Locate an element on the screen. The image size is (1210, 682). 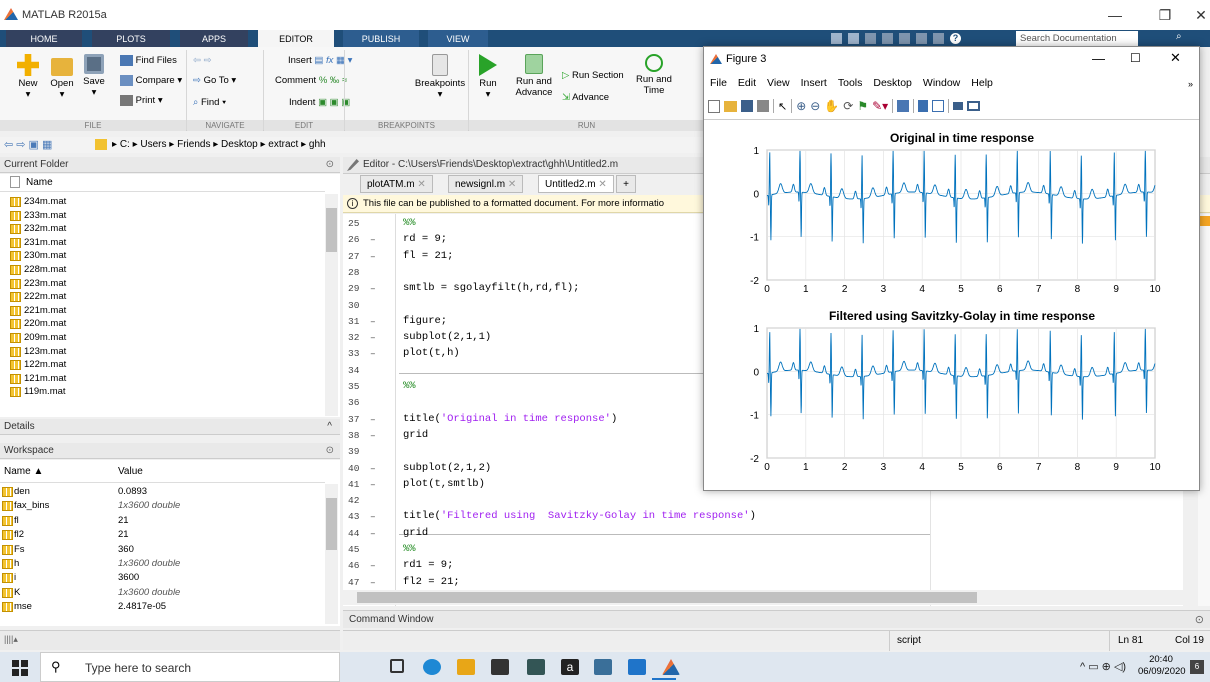
workspace-row: mse 2.4817e-05 is located at coordinates (167, 606).